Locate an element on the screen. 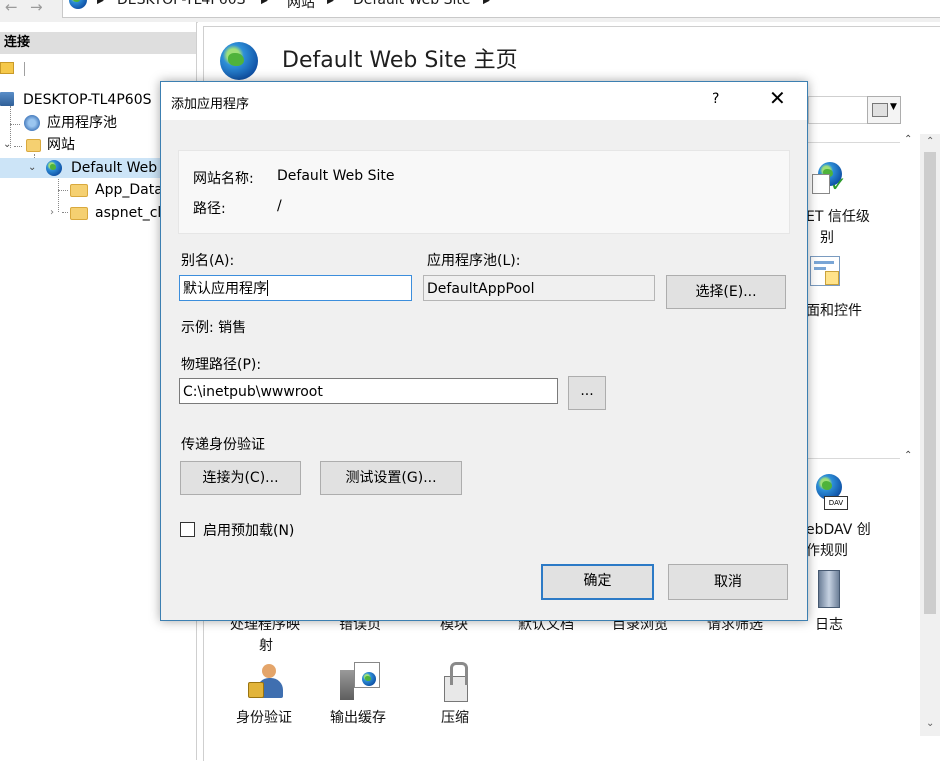 This screenshot has height=761, width=940. preload-label: 启用预加载(N) is located at coordinates (249, 531).